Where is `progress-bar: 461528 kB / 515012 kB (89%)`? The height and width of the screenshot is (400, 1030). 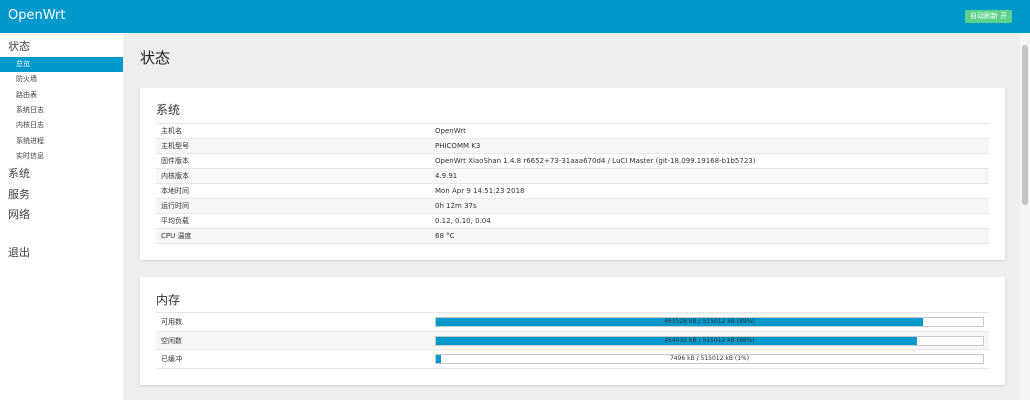 progress-bar: 461528 kB / 515012 kB (89%) is located at coordinates (709, 322).